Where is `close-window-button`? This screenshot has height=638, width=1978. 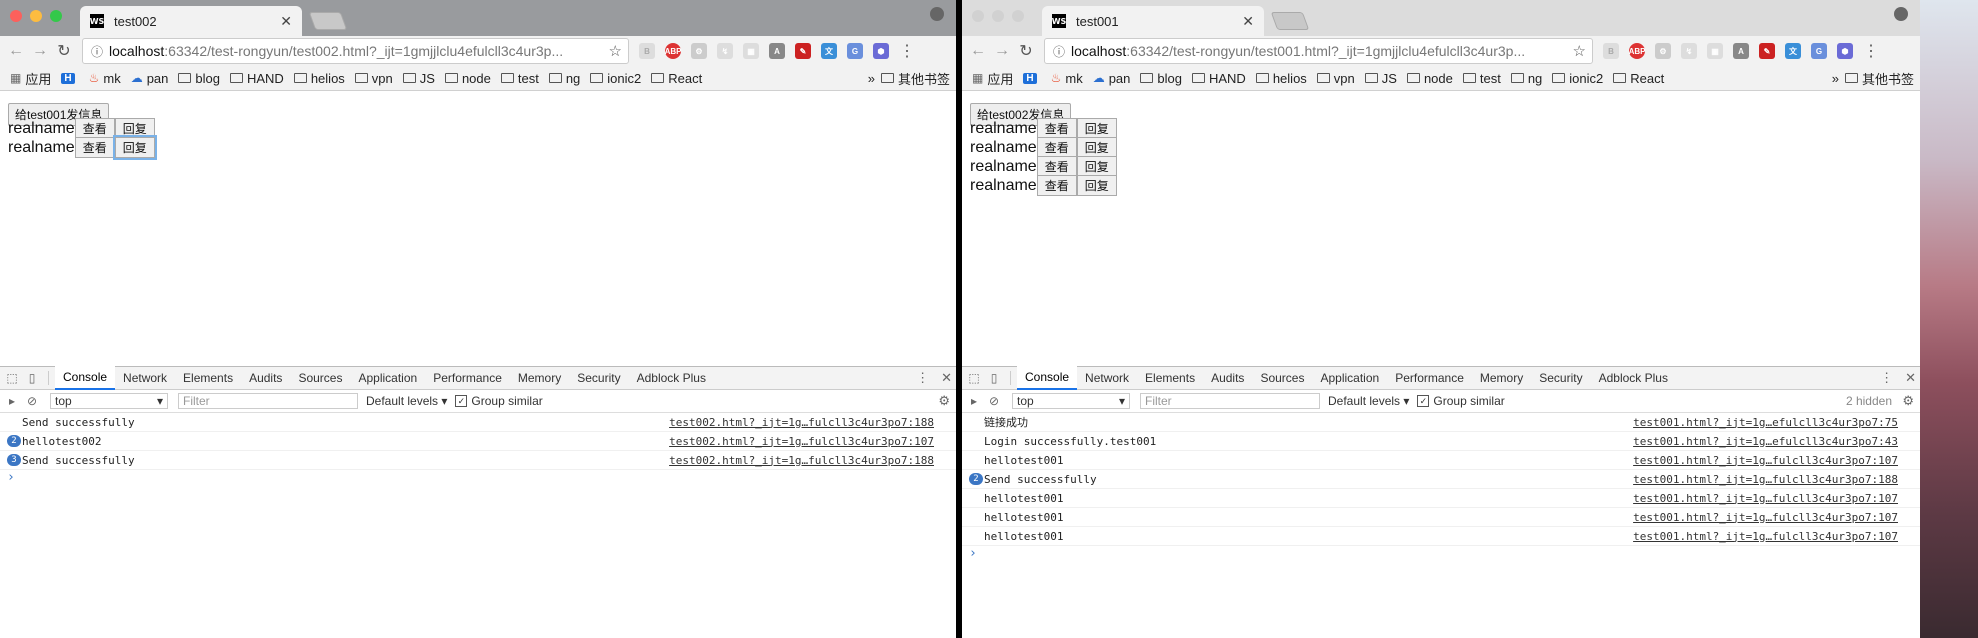 close-window-button is located at coordinates (16, 16).